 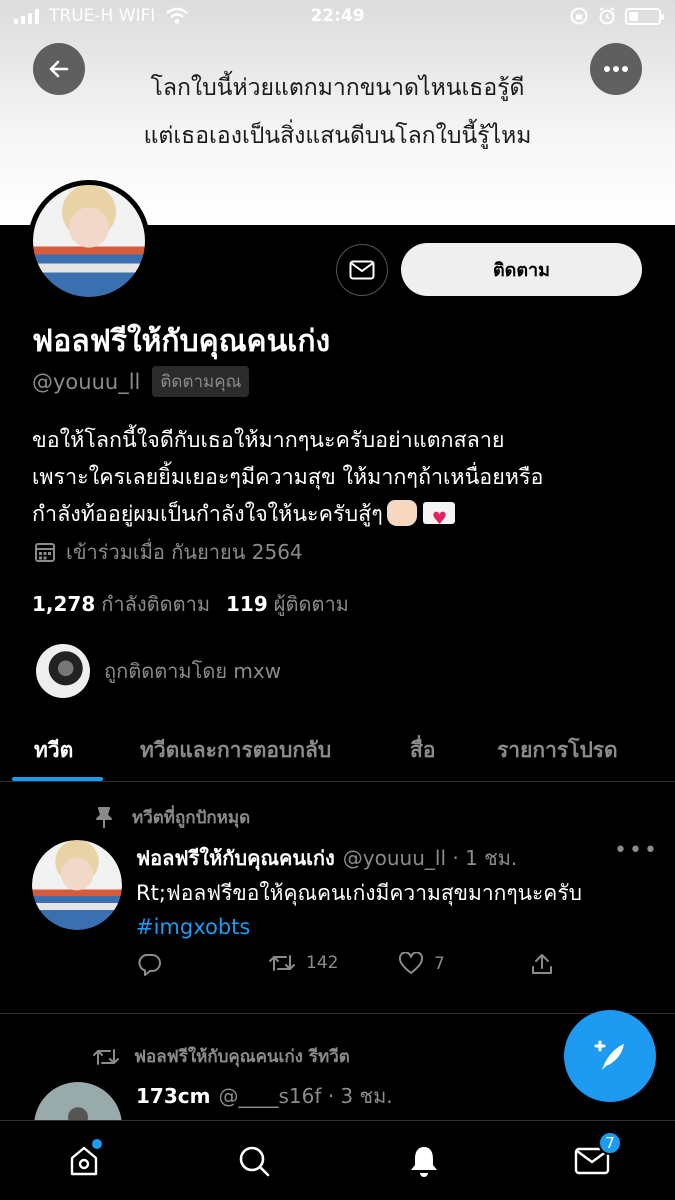 I want to click on following-label: กำลังติดตาม, so click(x=156, y=604).